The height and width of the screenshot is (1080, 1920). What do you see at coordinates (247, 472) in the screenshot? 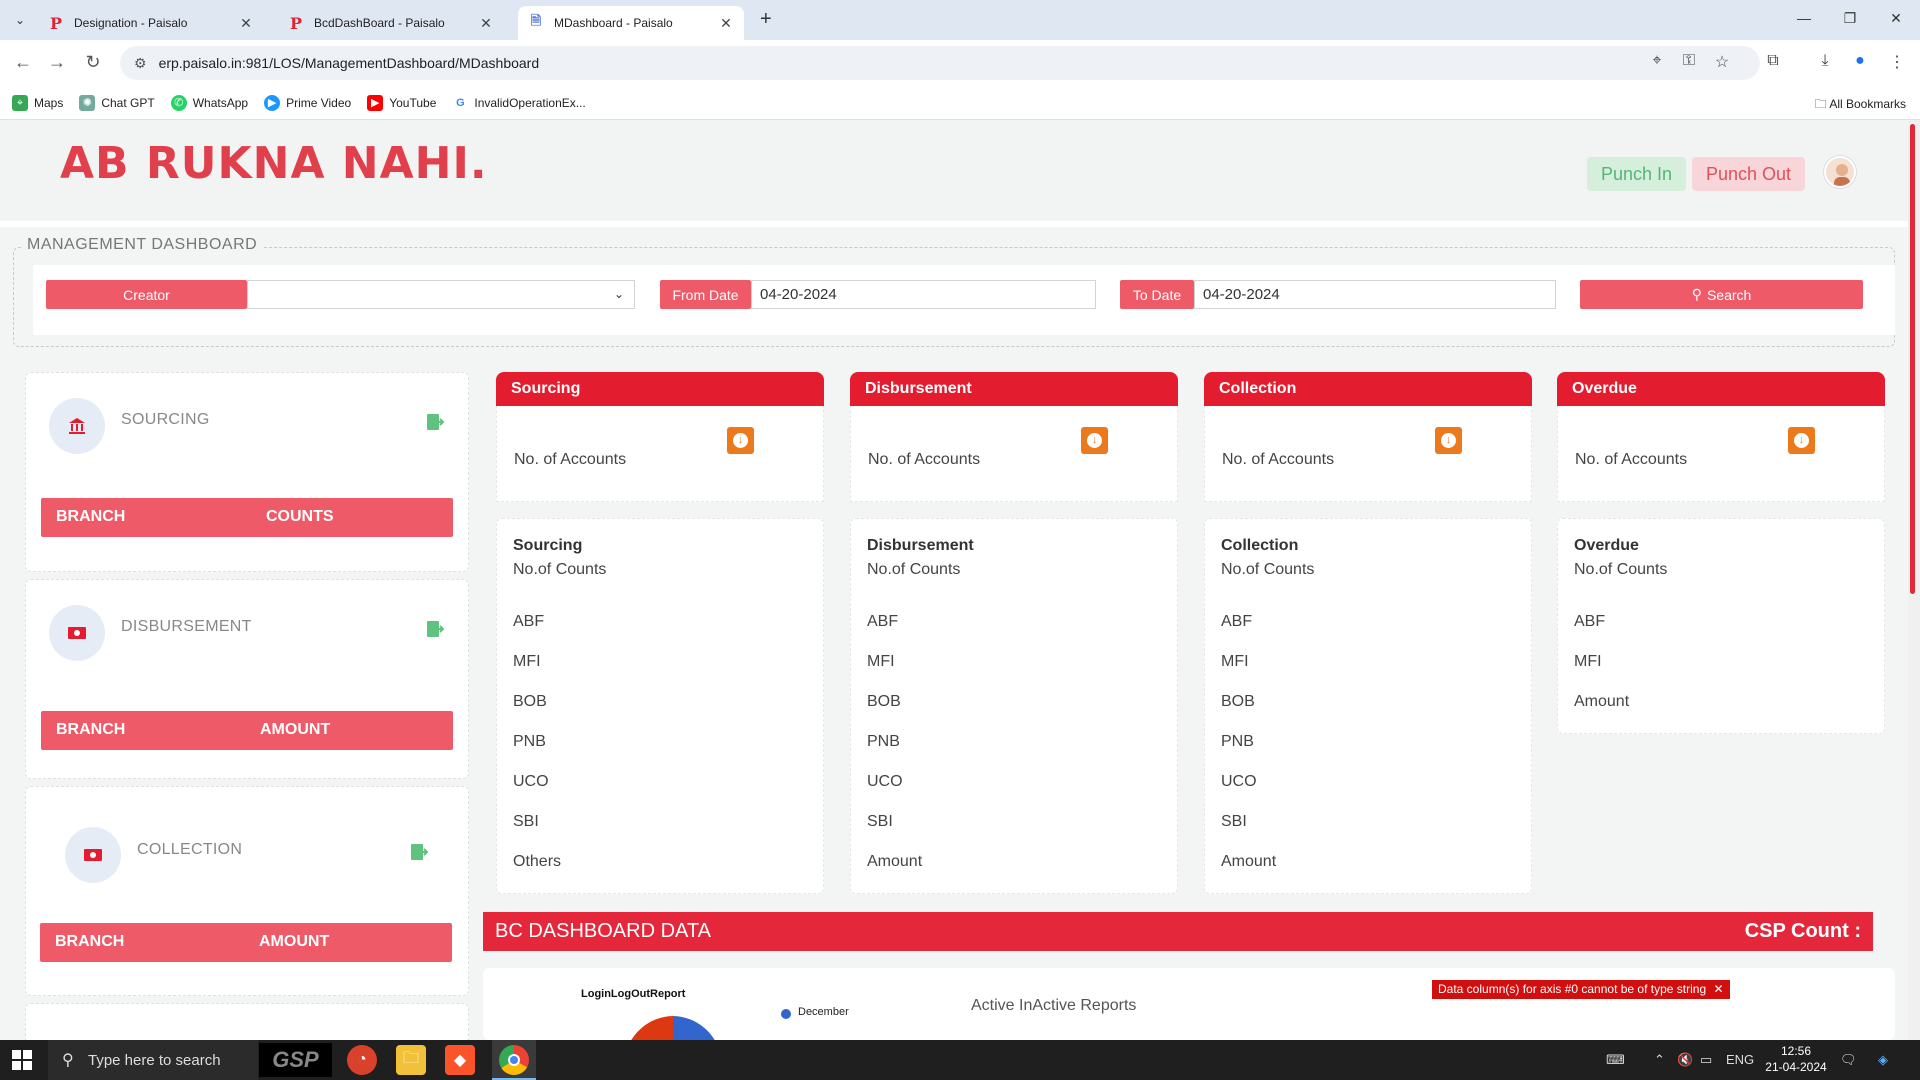
I see `sourcing-branch-card: SOURCING BRANCH COUNTS` at bounding box center [247, 472].